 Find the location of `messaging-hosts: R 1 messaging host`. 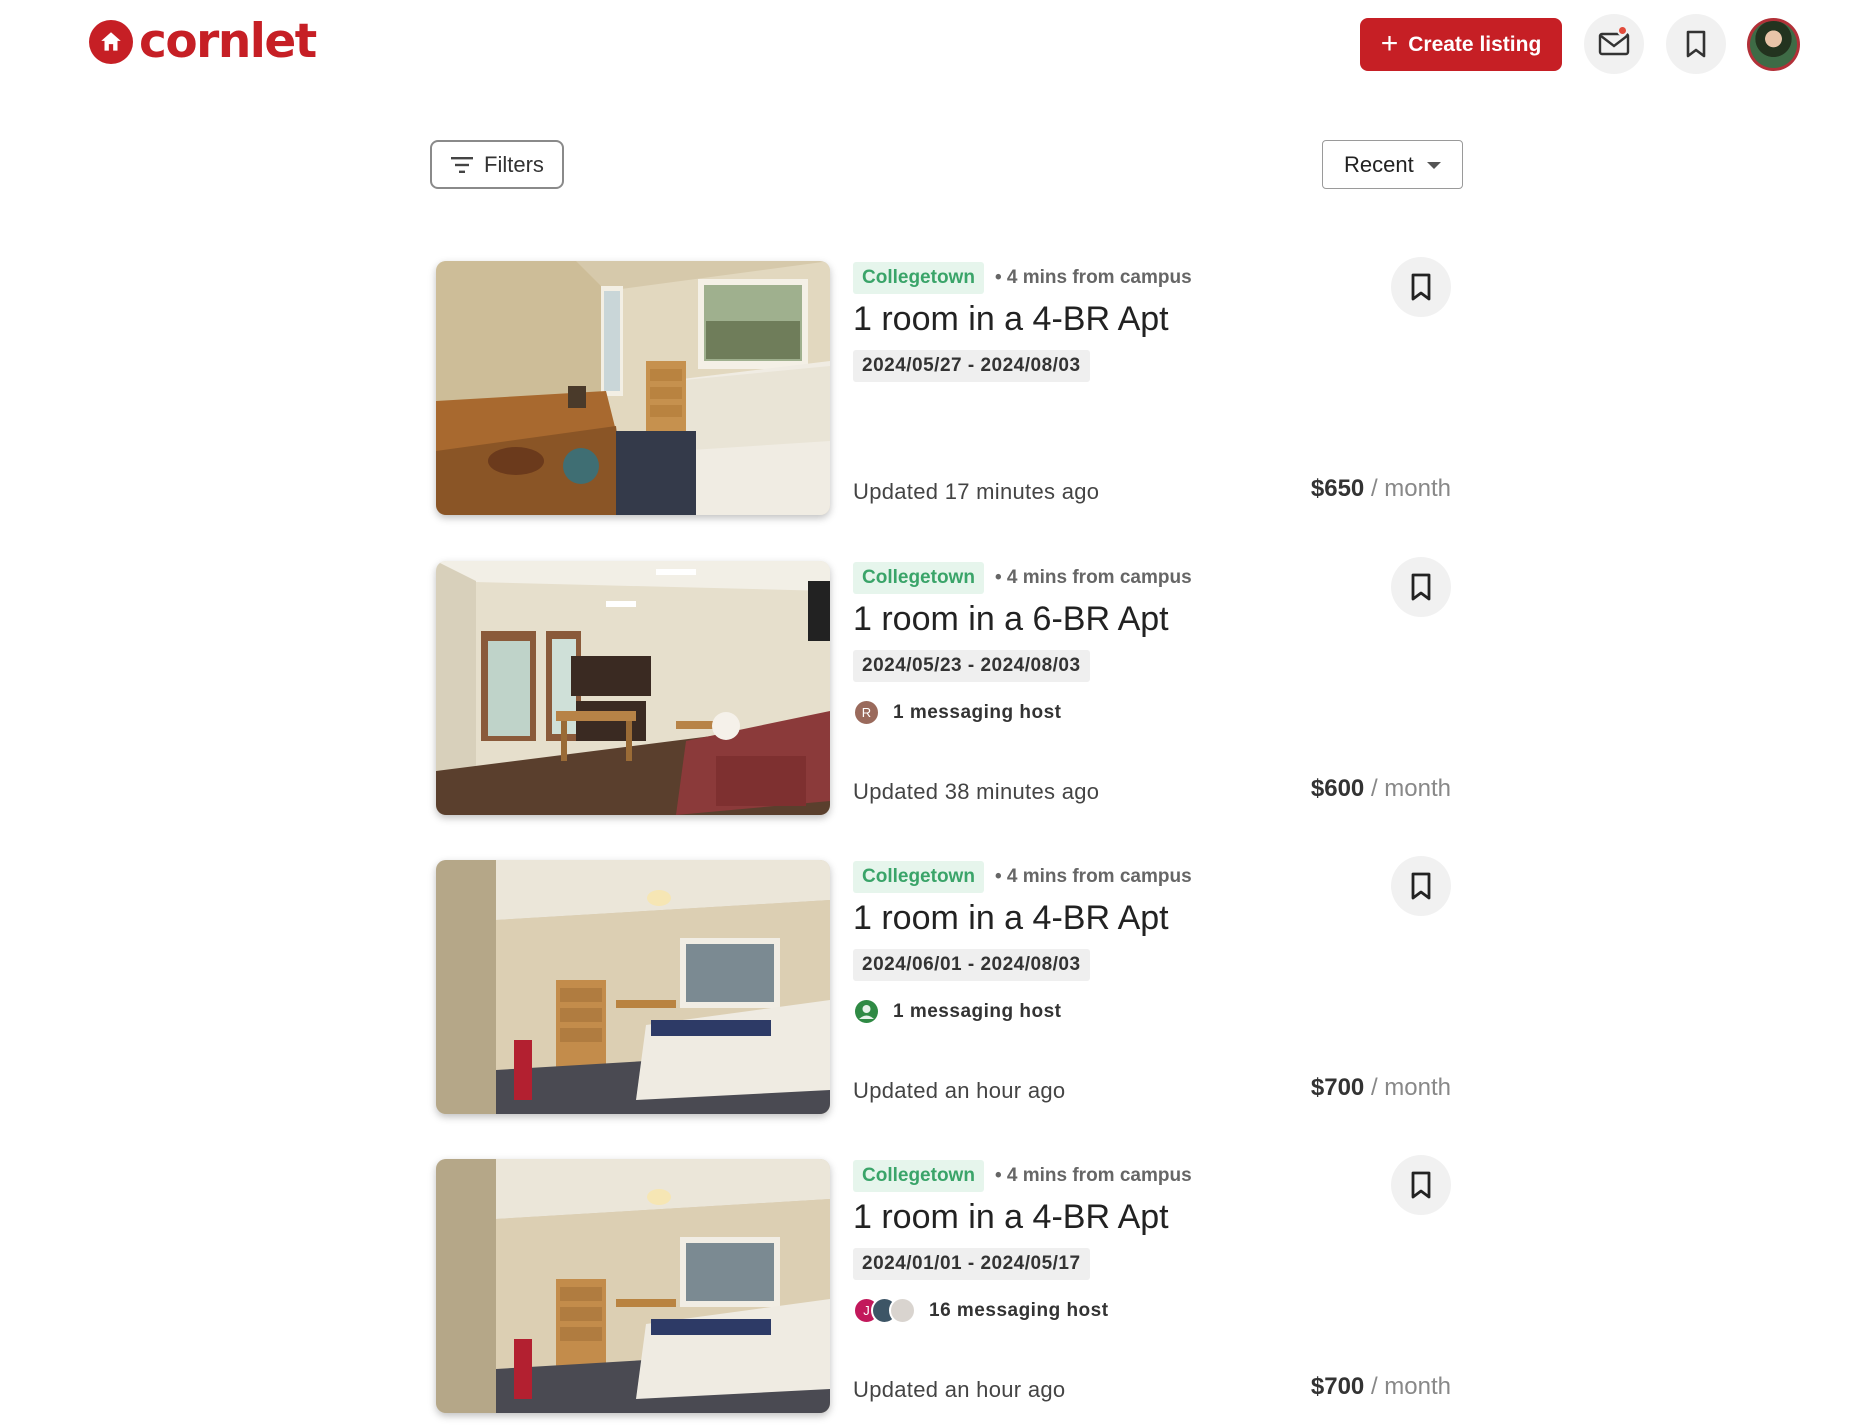

messaging-hosts: R 1 messaging host is located at coordinates (957, 712).